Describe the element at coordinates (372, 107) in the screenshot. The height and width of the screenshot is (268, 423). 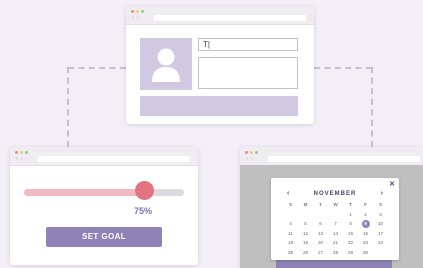
I see `connector-right-vertical` at that location.